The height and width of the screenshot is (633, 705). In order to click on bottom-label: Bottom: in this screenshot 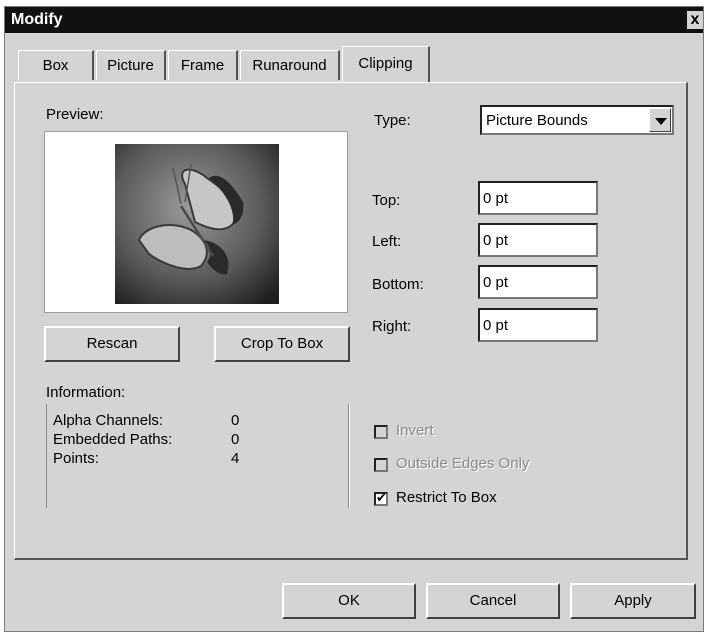, I will do `click(398, 284)`.